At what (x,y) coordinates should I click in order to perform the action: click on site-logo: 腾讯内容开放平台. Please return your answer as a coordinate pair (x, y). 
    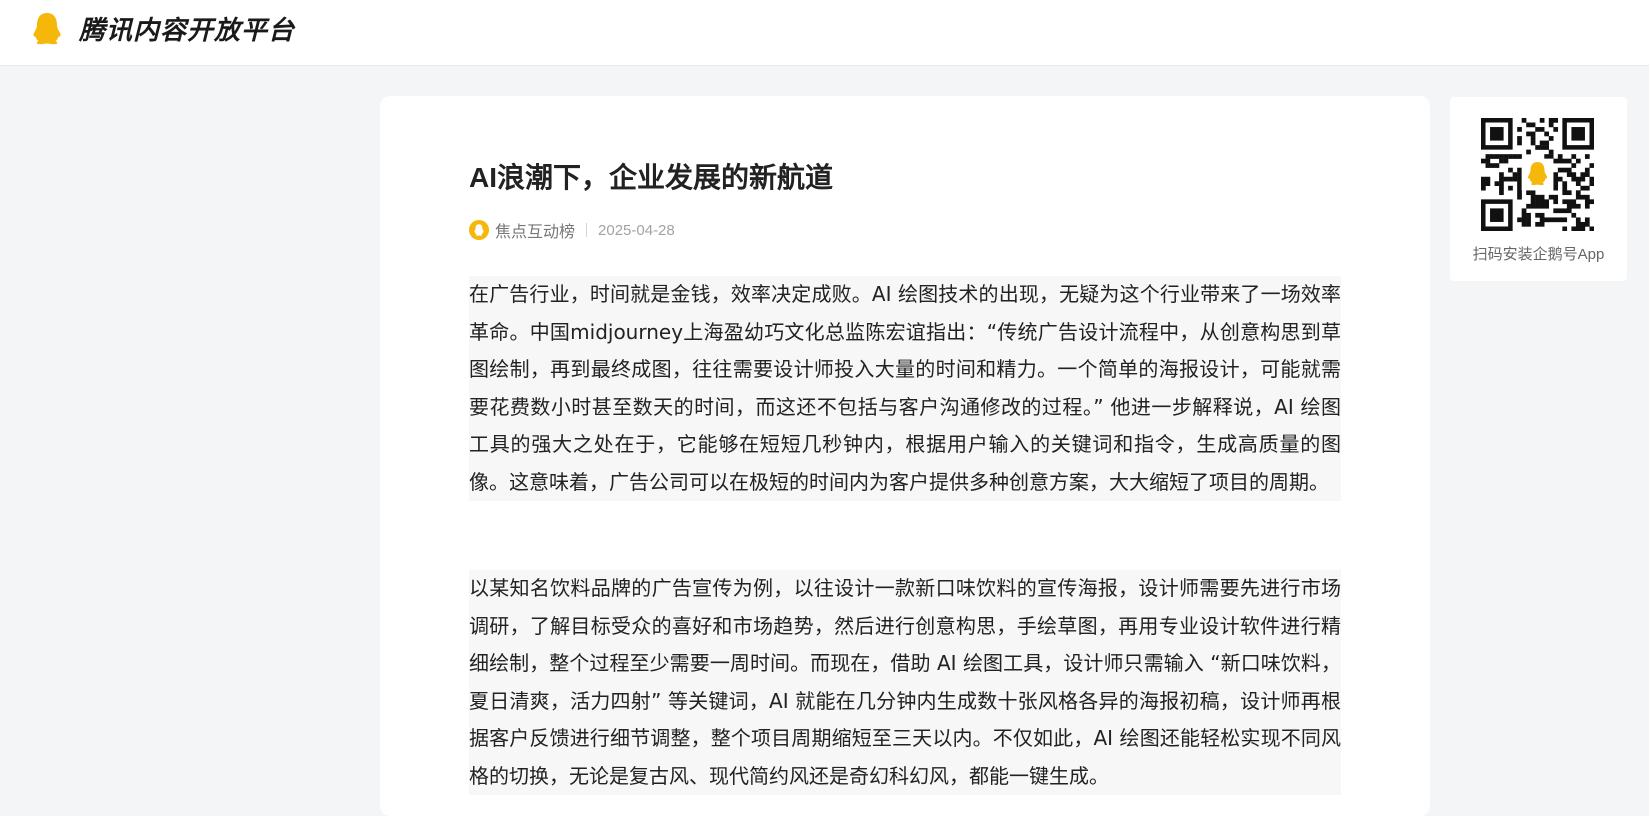
    Looking at the image, I should click on (163, 28).